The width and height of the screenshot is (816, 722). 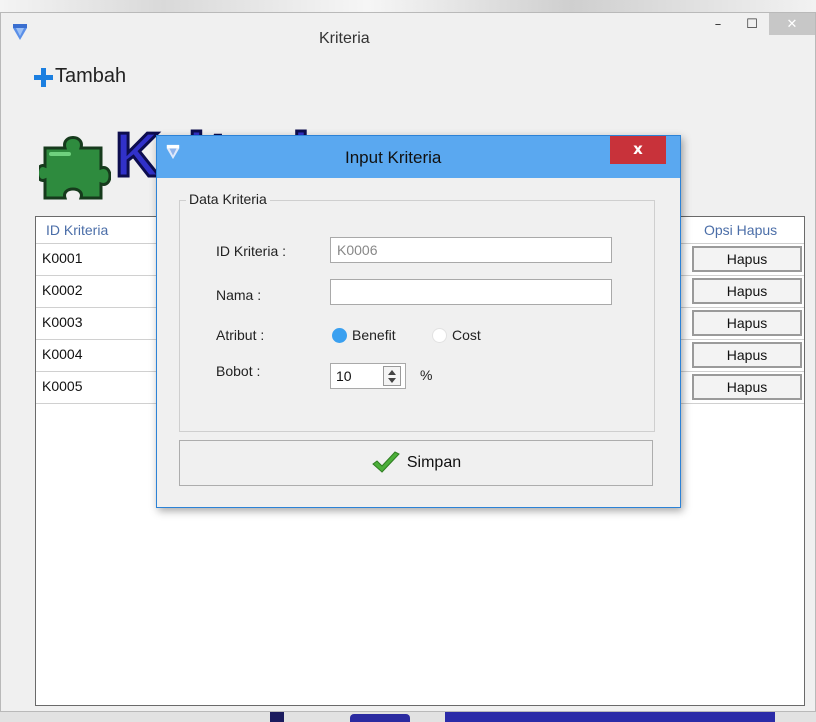 I want to click on main-window-title: Kriteria, so click(x=344, y=38).